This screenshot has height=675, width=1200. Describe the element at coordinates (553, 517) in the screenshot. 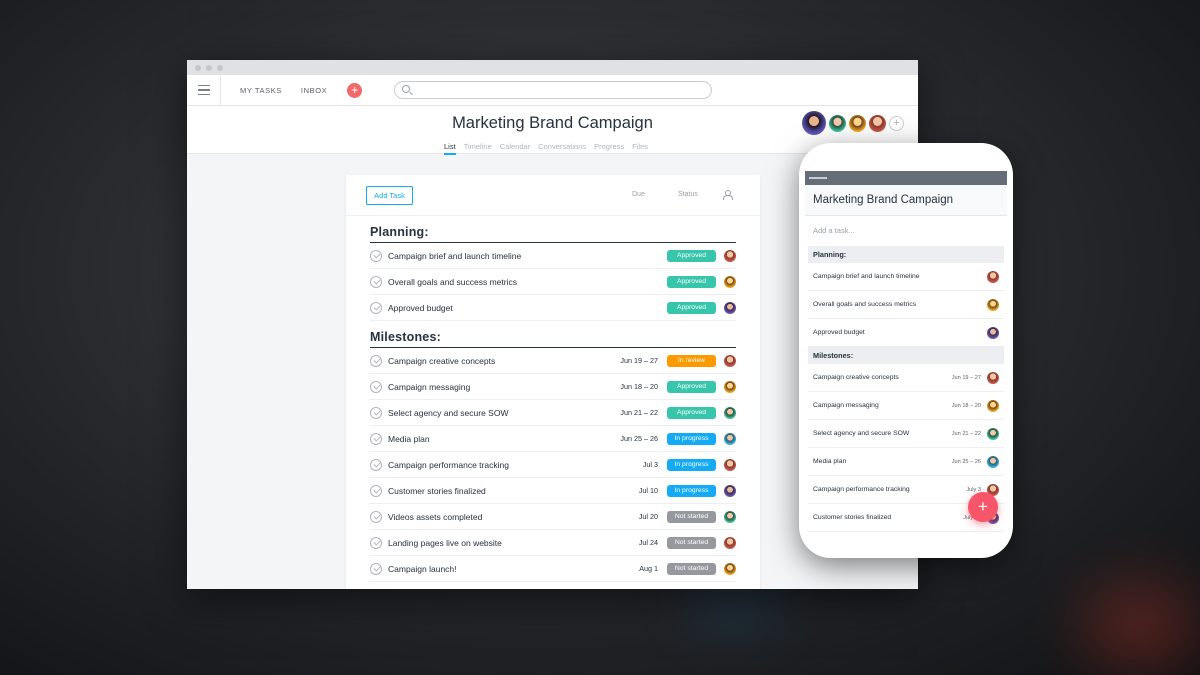

I see `task-row: Videos assets completed Jul 20 Not started` at that location.